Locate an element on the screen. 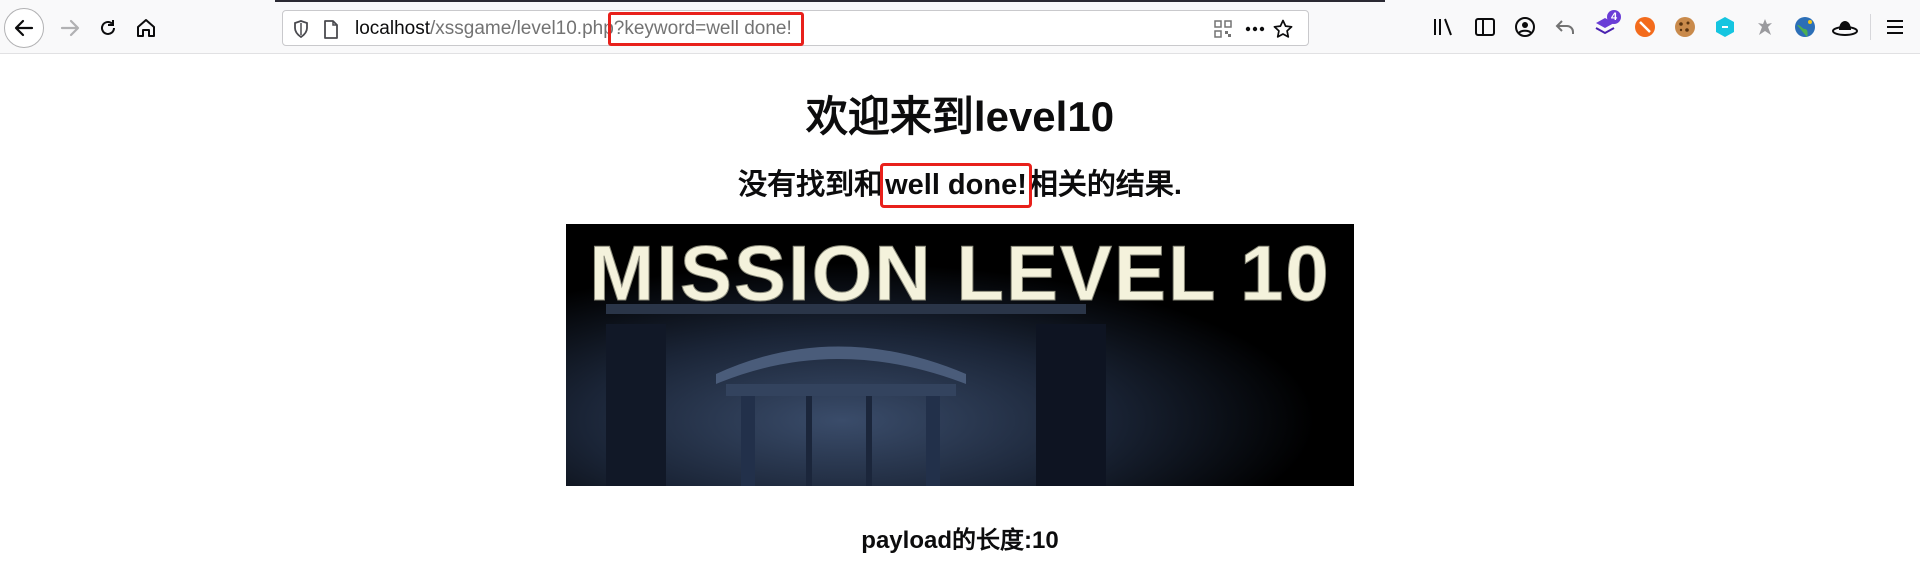  payload-length: payload的长度:10 is located at coordinates (960, 537).